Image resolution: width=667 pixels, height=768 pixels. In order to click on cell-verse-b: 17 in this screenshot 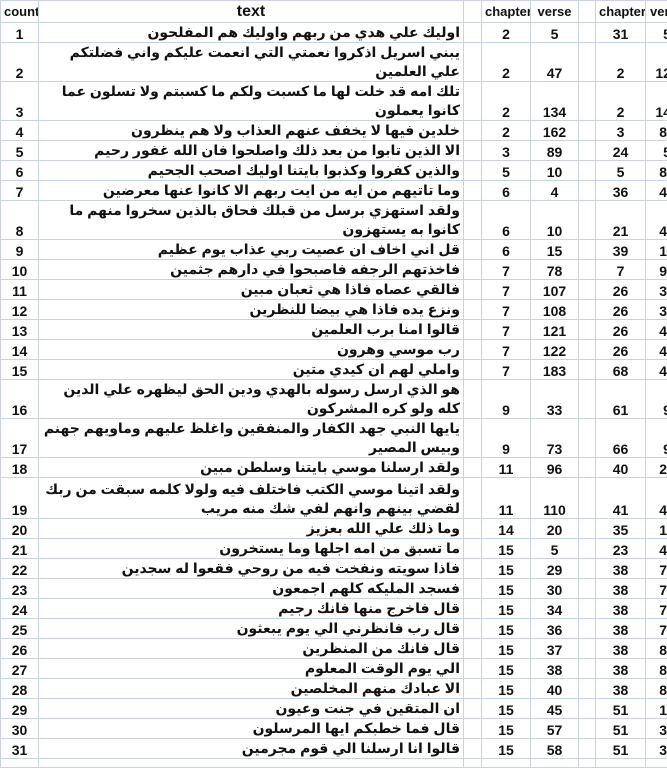, I will do `click(656, 529)`.